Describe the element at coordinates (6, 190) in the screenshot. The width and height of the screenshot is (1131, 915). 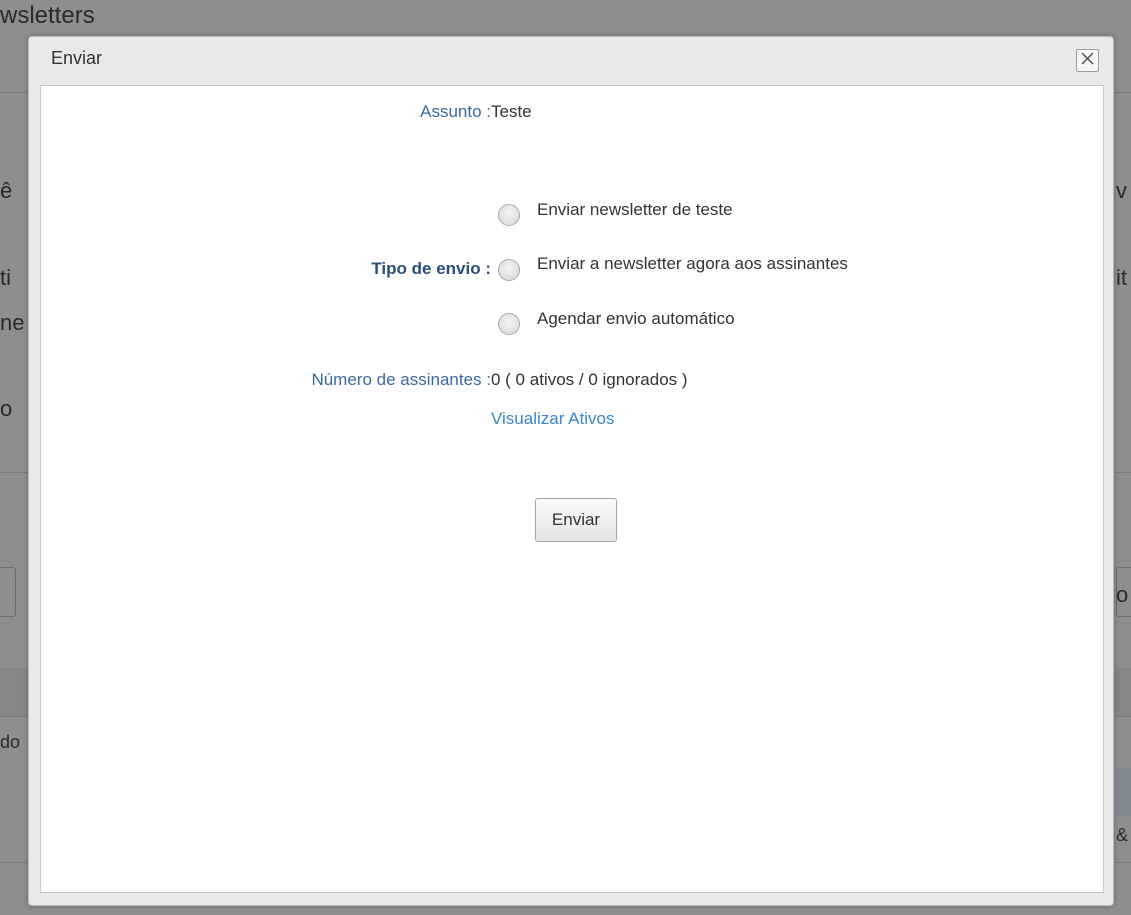
I see `background-text-fragment: ê` at that location.